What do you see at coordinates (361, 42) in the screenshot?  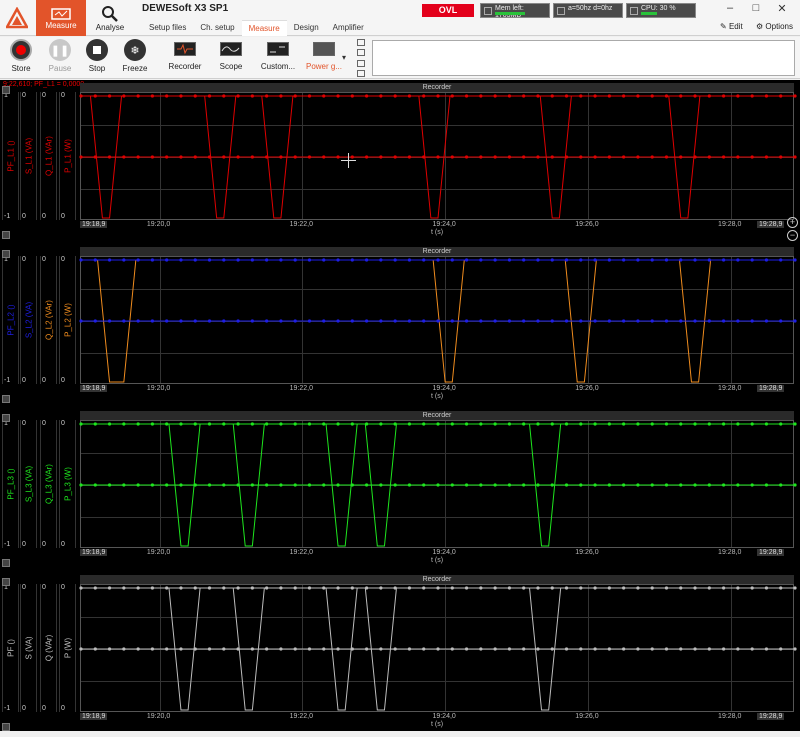 I see `grid-icon` at bounding box center [361, 42].